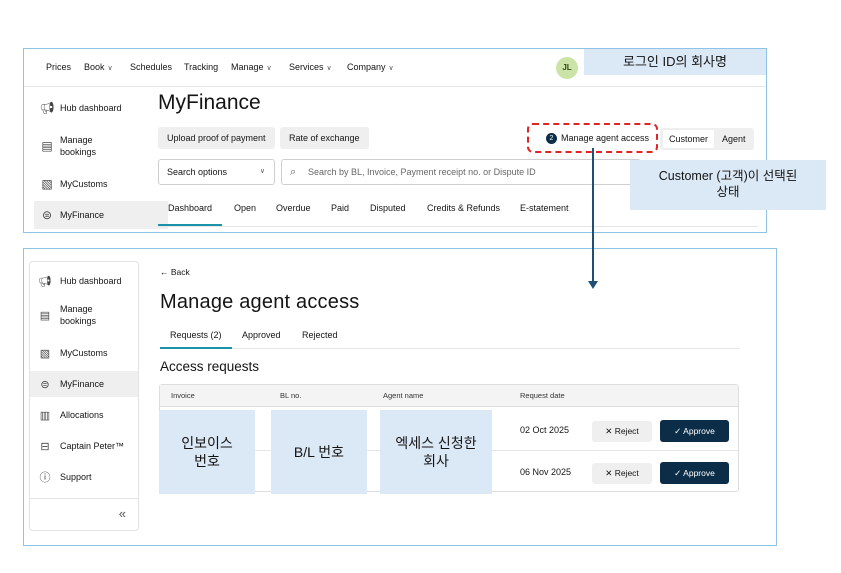 This screenshot has width=841, height=573. Describe the element at coordinates (340, 211) in the screenshot. I see `tab-paid: Paid` at that location.